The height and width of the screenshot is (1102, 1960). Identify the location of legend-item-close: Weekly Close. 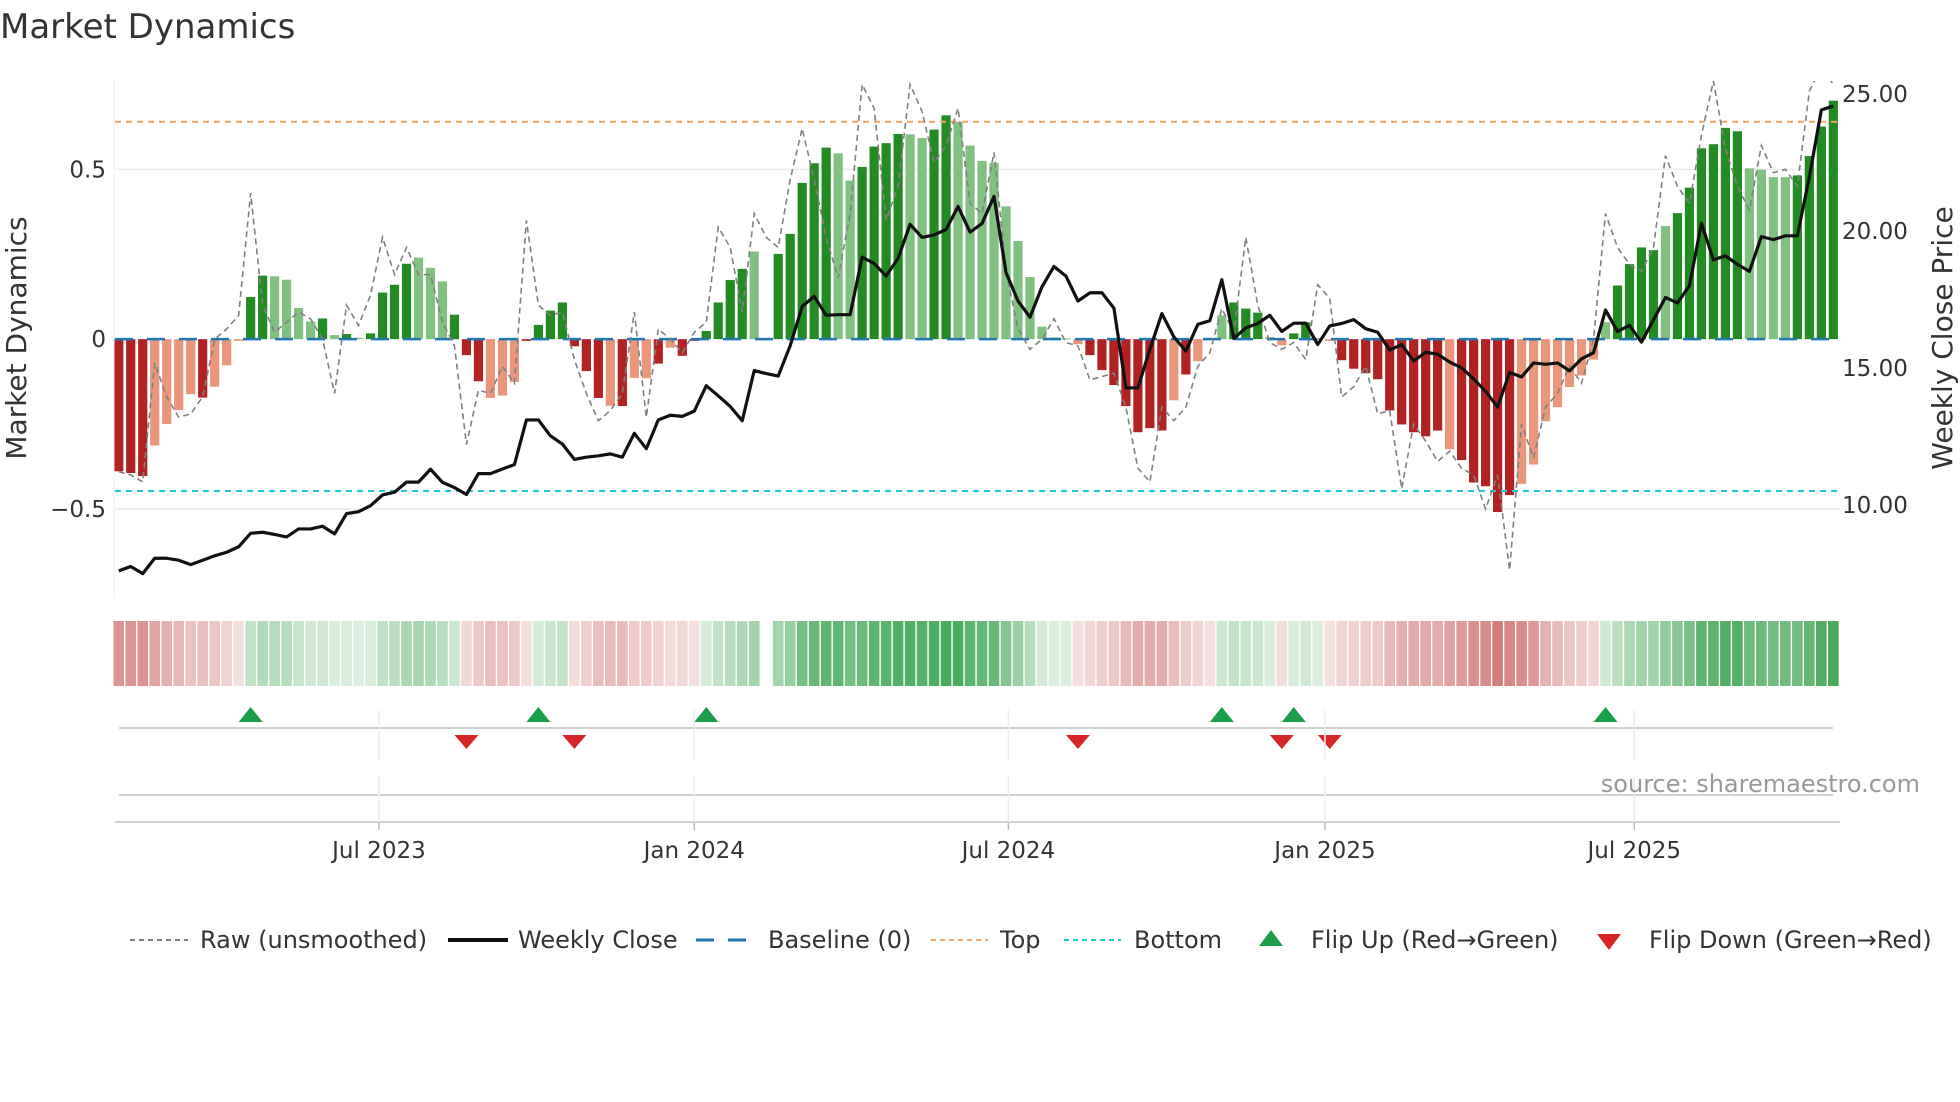
(563, 940).